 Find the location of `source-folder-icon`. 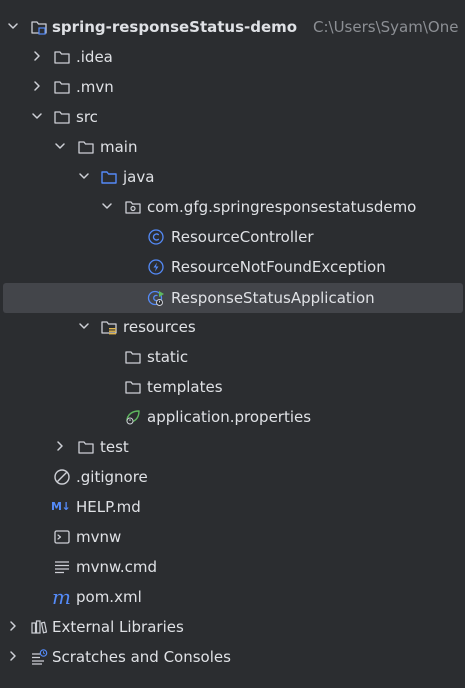

source-folder-icon is located at coordinates (109, 177).